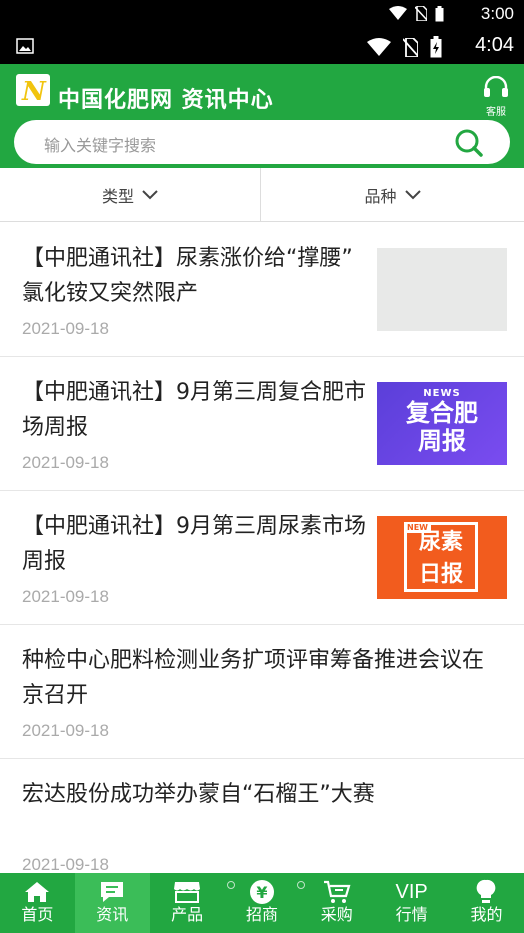 This screenshot has height=933, width=524. What do you see at coordinates (261, 914) in the screenshot?
I see `tab-label: 招商` at bounding box center [261, 914].